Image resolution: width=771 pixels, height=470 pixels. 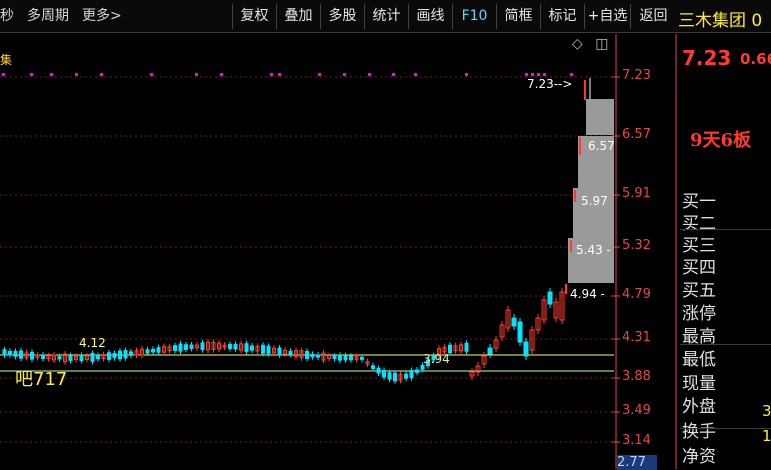 What do you see at coordinates (721, 140) in the screenshot?
I see `limit-up-tag: 9天6板` at bounding box center [721, 140].